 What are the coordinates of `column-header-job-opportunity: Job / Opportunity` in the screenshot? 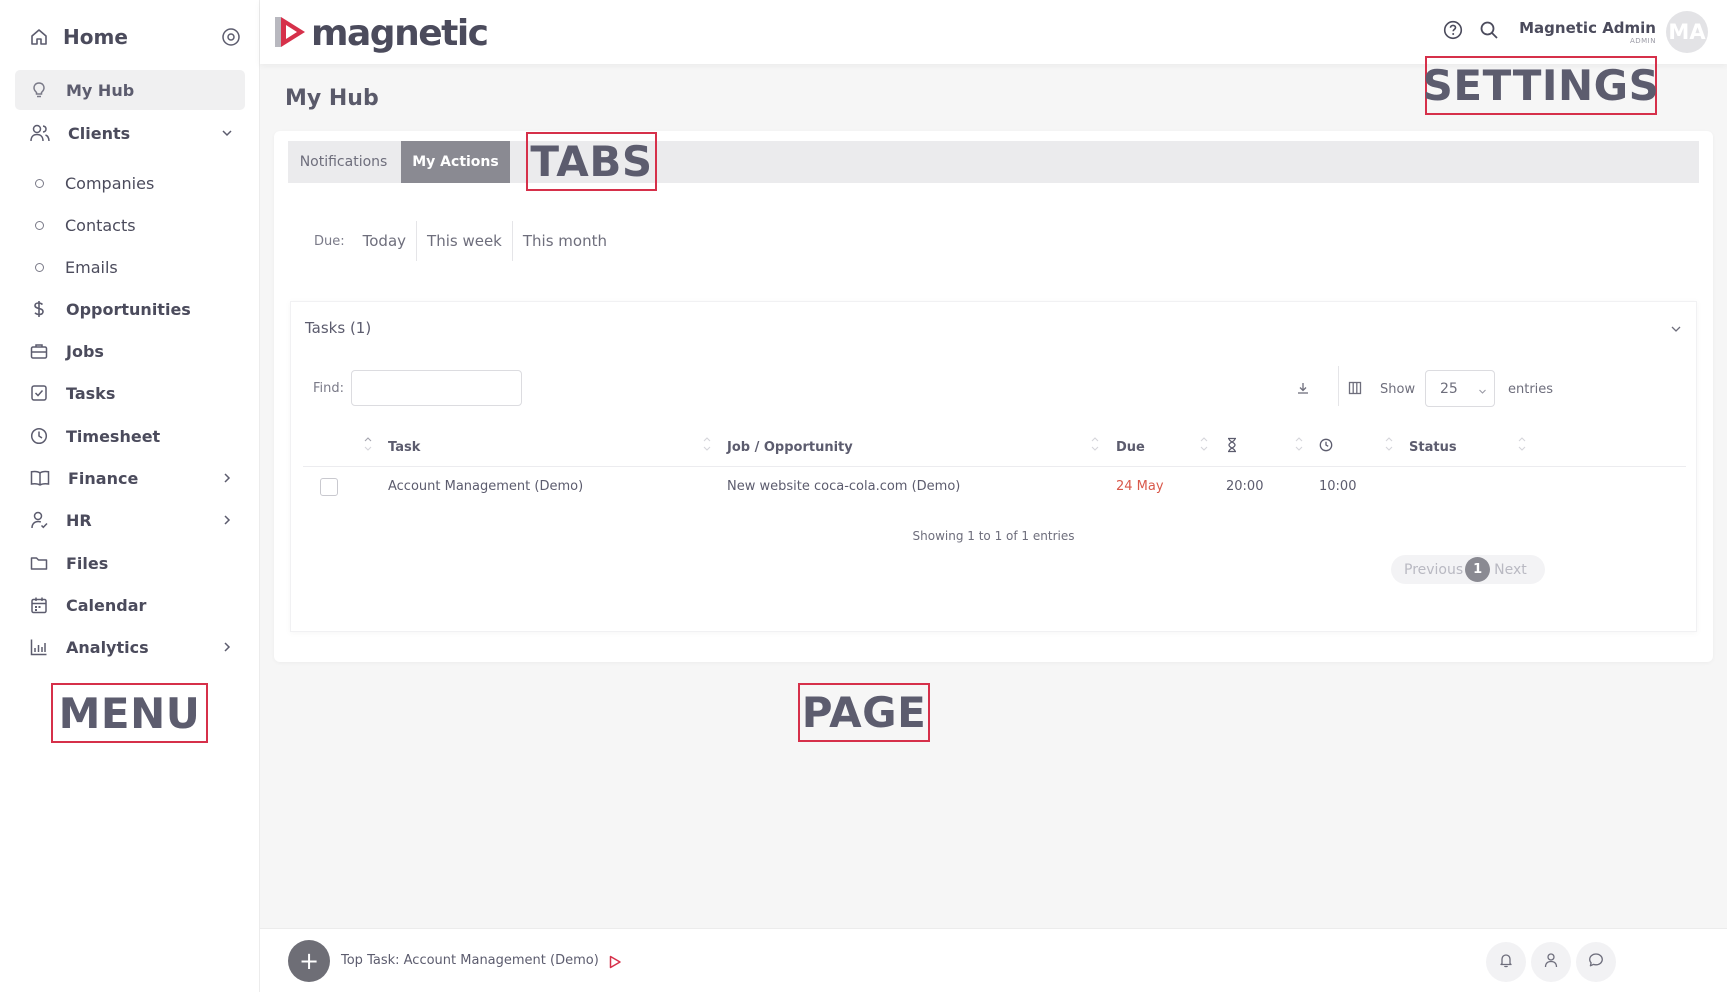 It's located at (790, 447).